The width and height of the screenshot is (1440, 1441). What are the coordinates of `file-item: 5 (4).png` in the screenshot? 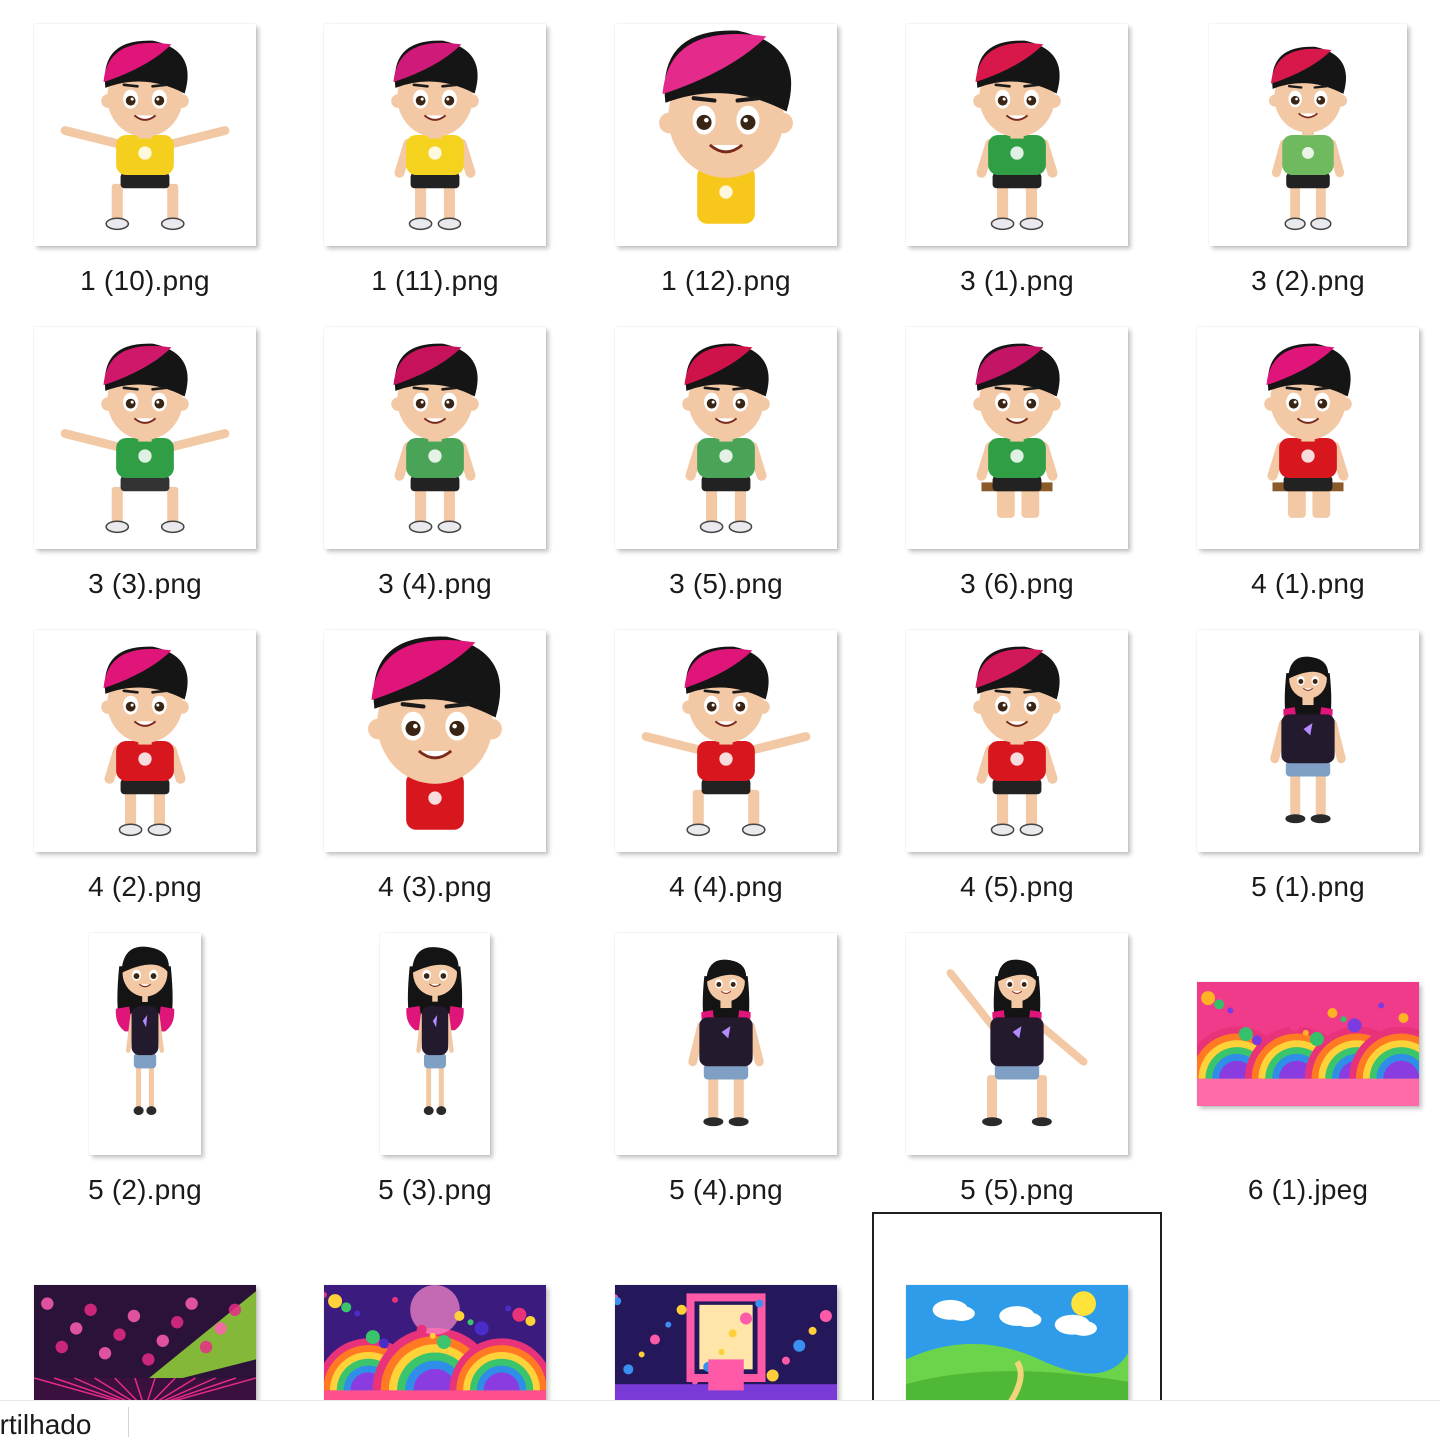 It's located at (726, 1059).